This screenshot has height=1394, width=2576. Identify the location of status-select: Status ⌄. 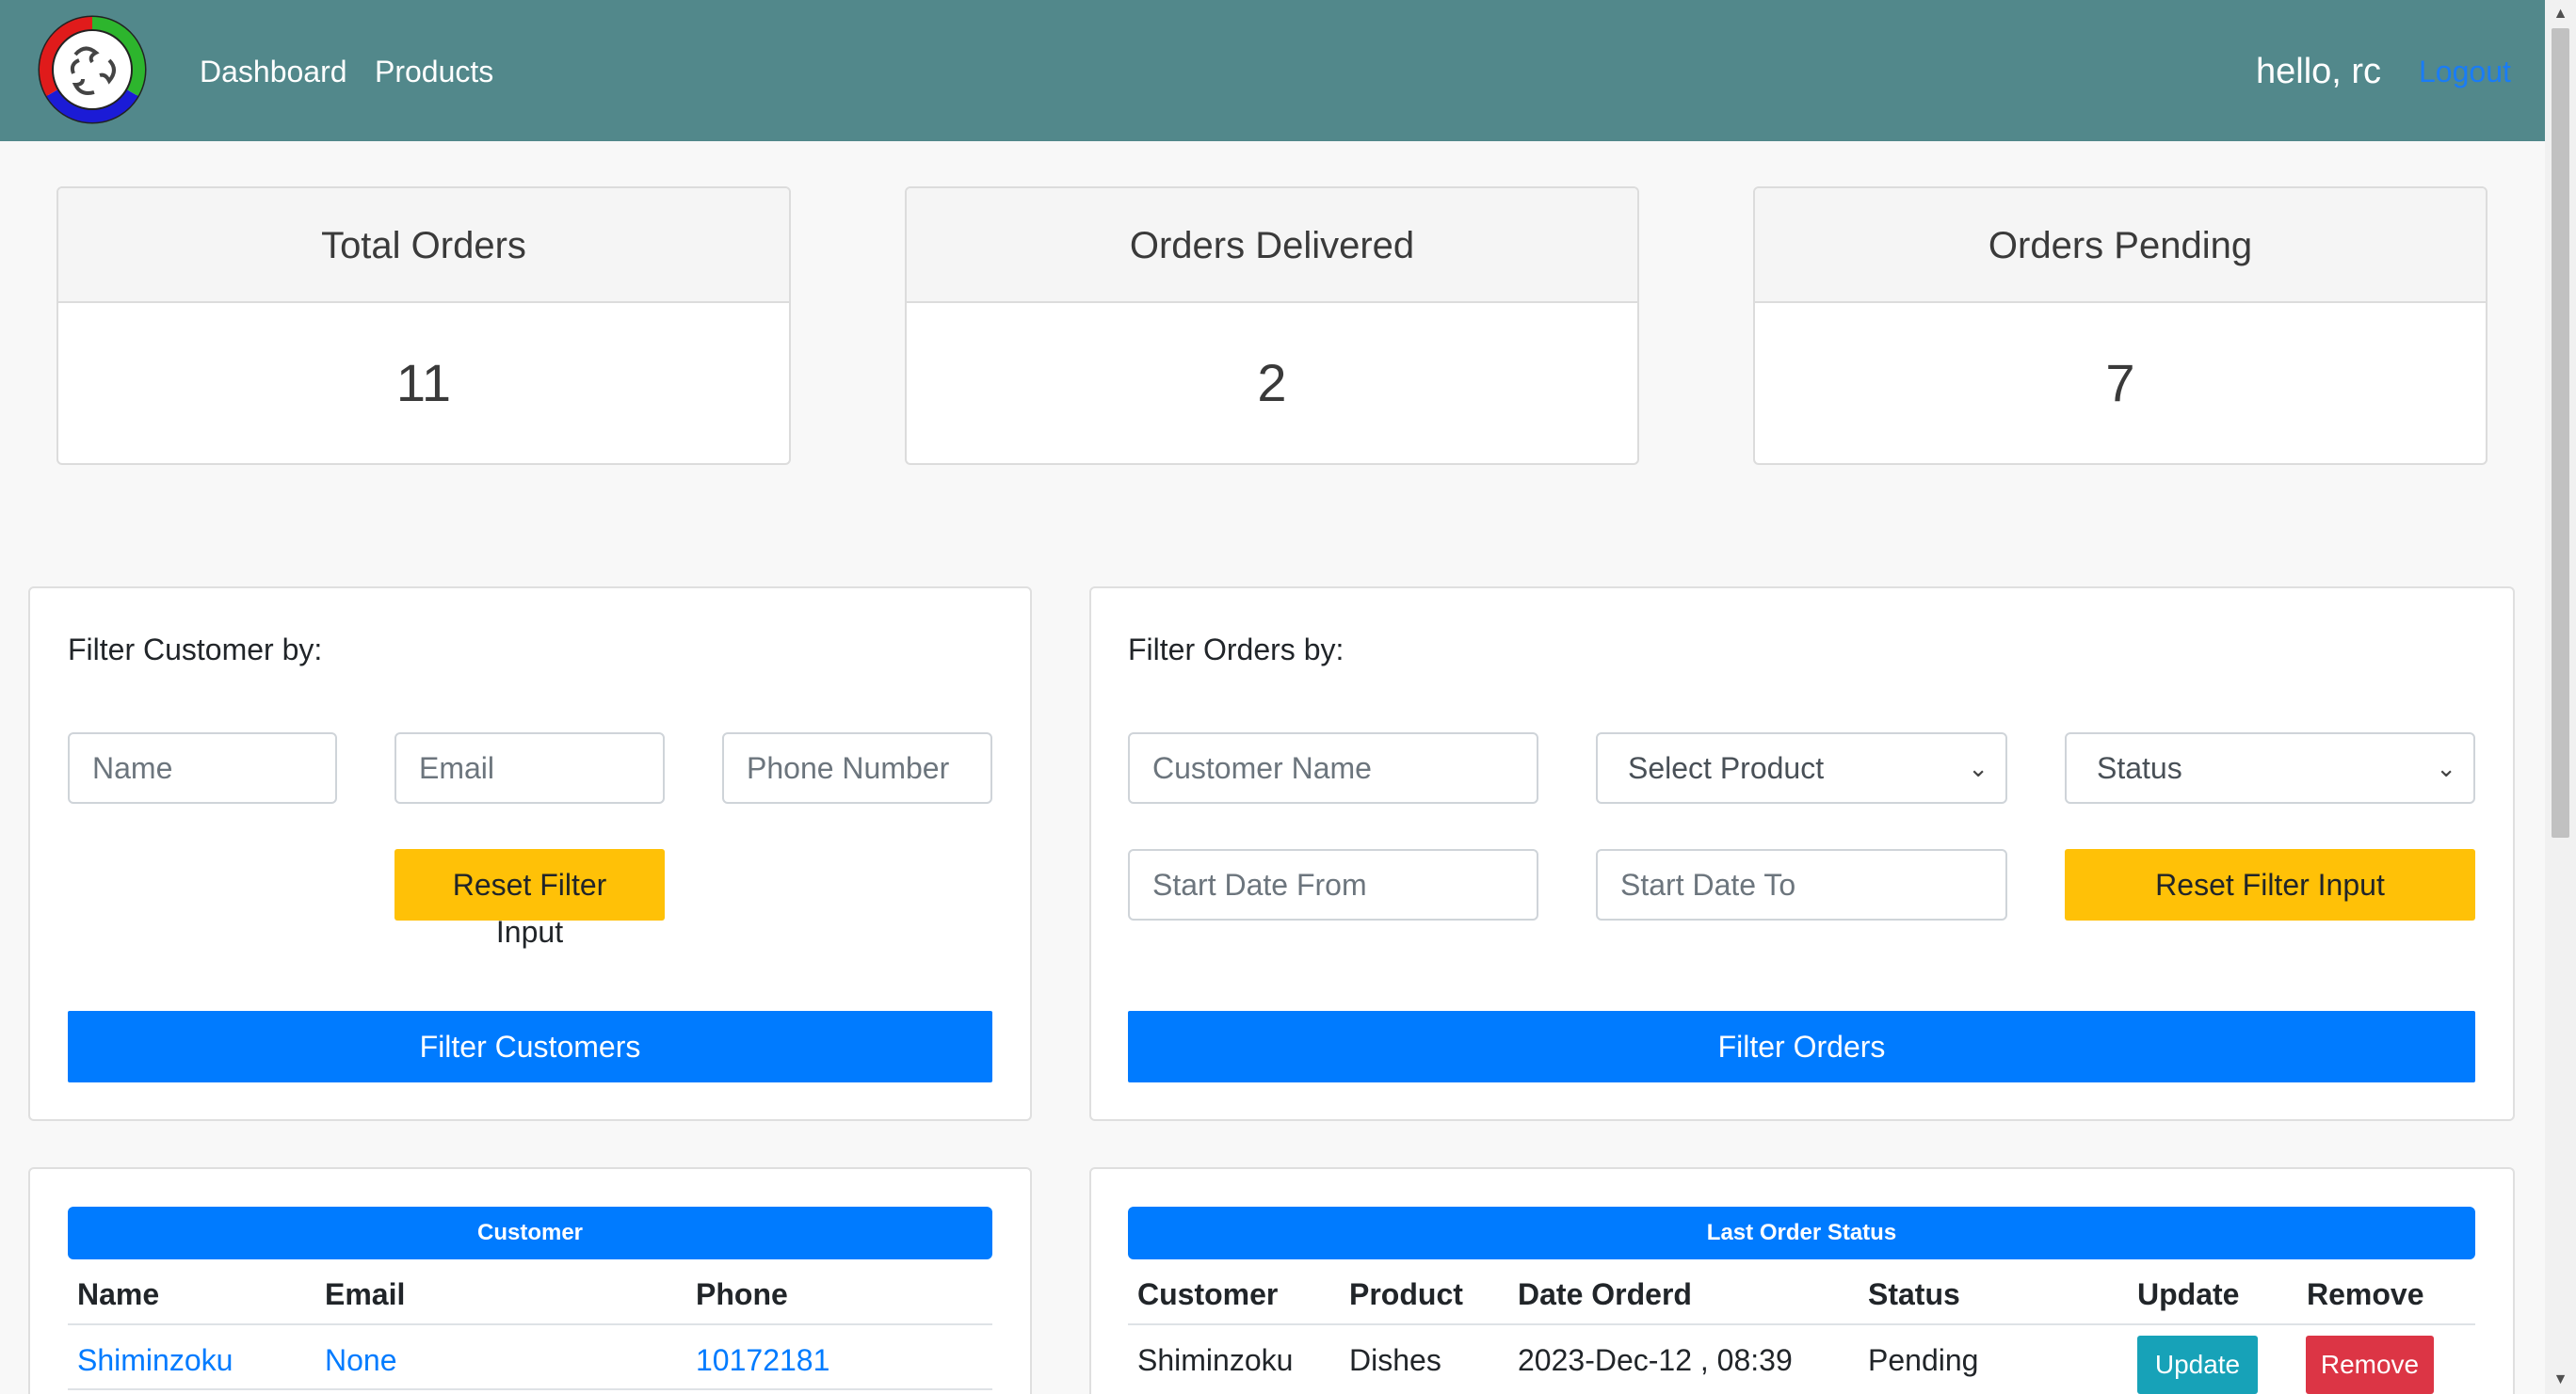
(2270, 768).